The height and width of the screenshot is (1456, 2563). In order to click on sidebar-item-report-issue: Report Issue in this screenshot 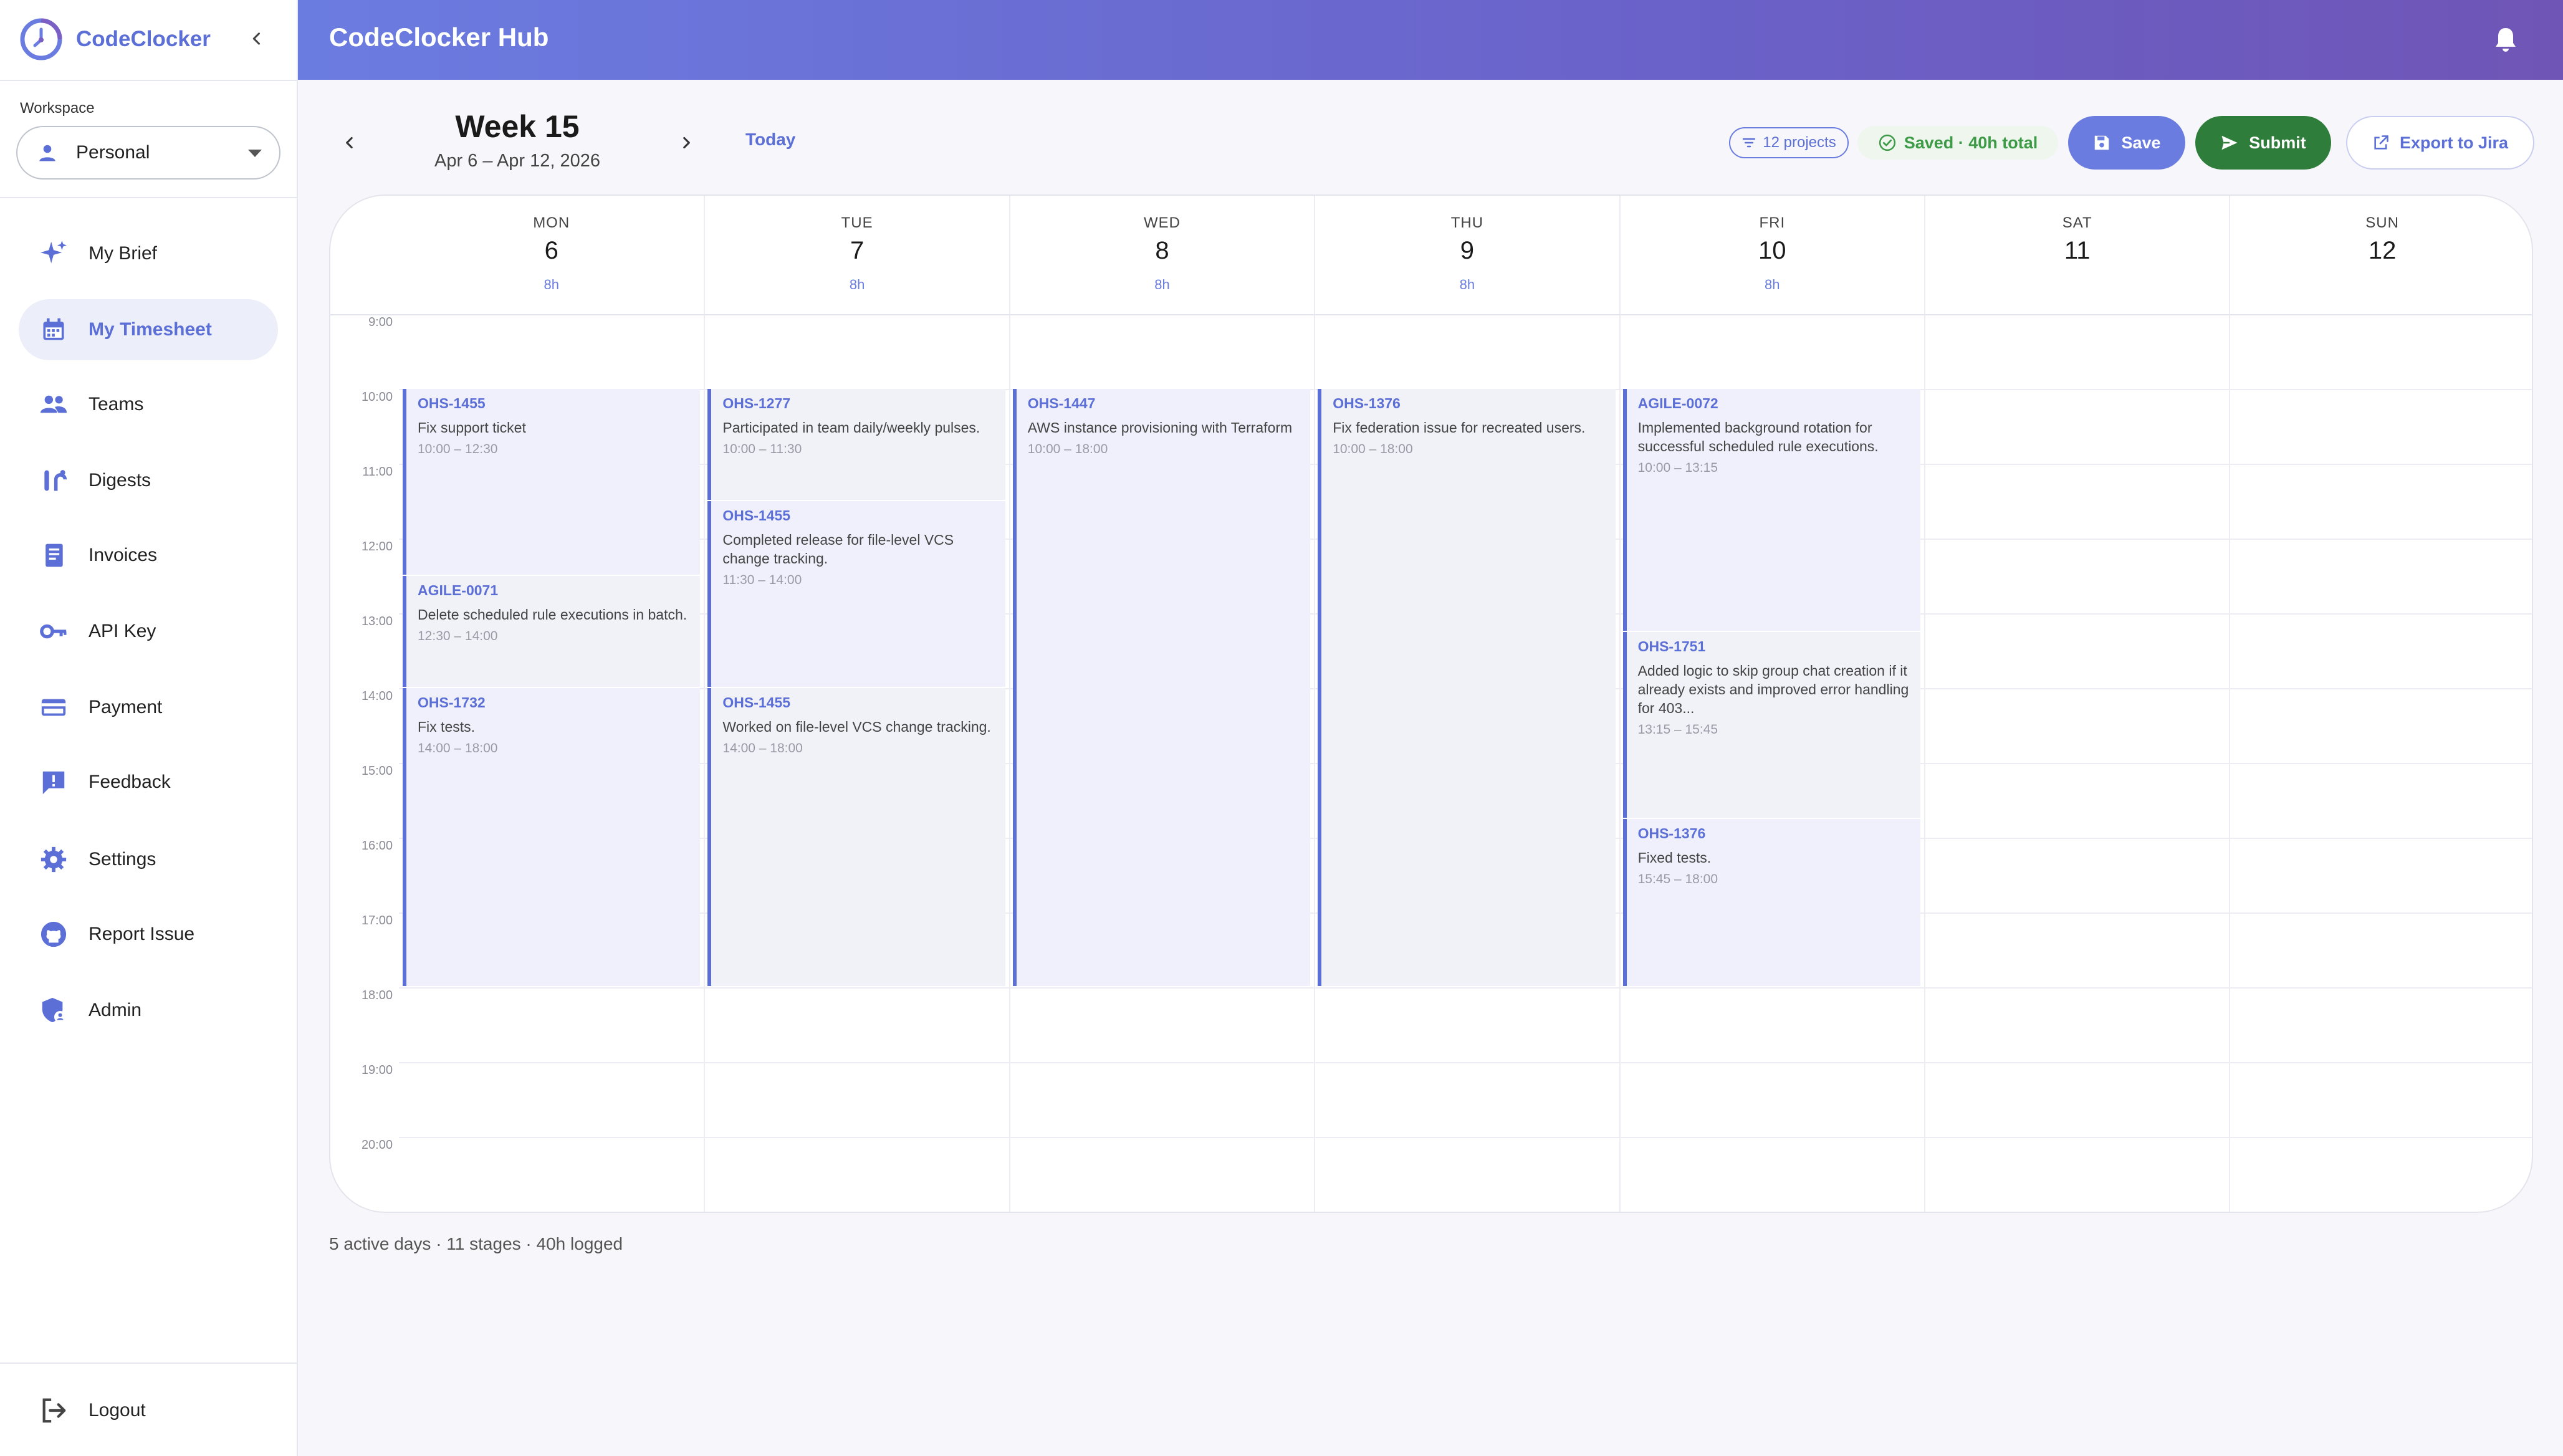, I will do `click(148, 935)`.